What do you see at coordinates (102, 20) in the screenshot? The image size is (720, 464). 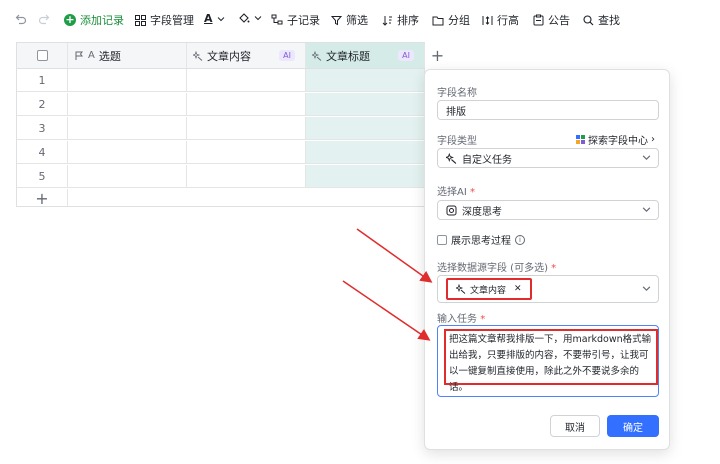 I see `add-record-label: 添加记录` at bounding box center [102, 20].